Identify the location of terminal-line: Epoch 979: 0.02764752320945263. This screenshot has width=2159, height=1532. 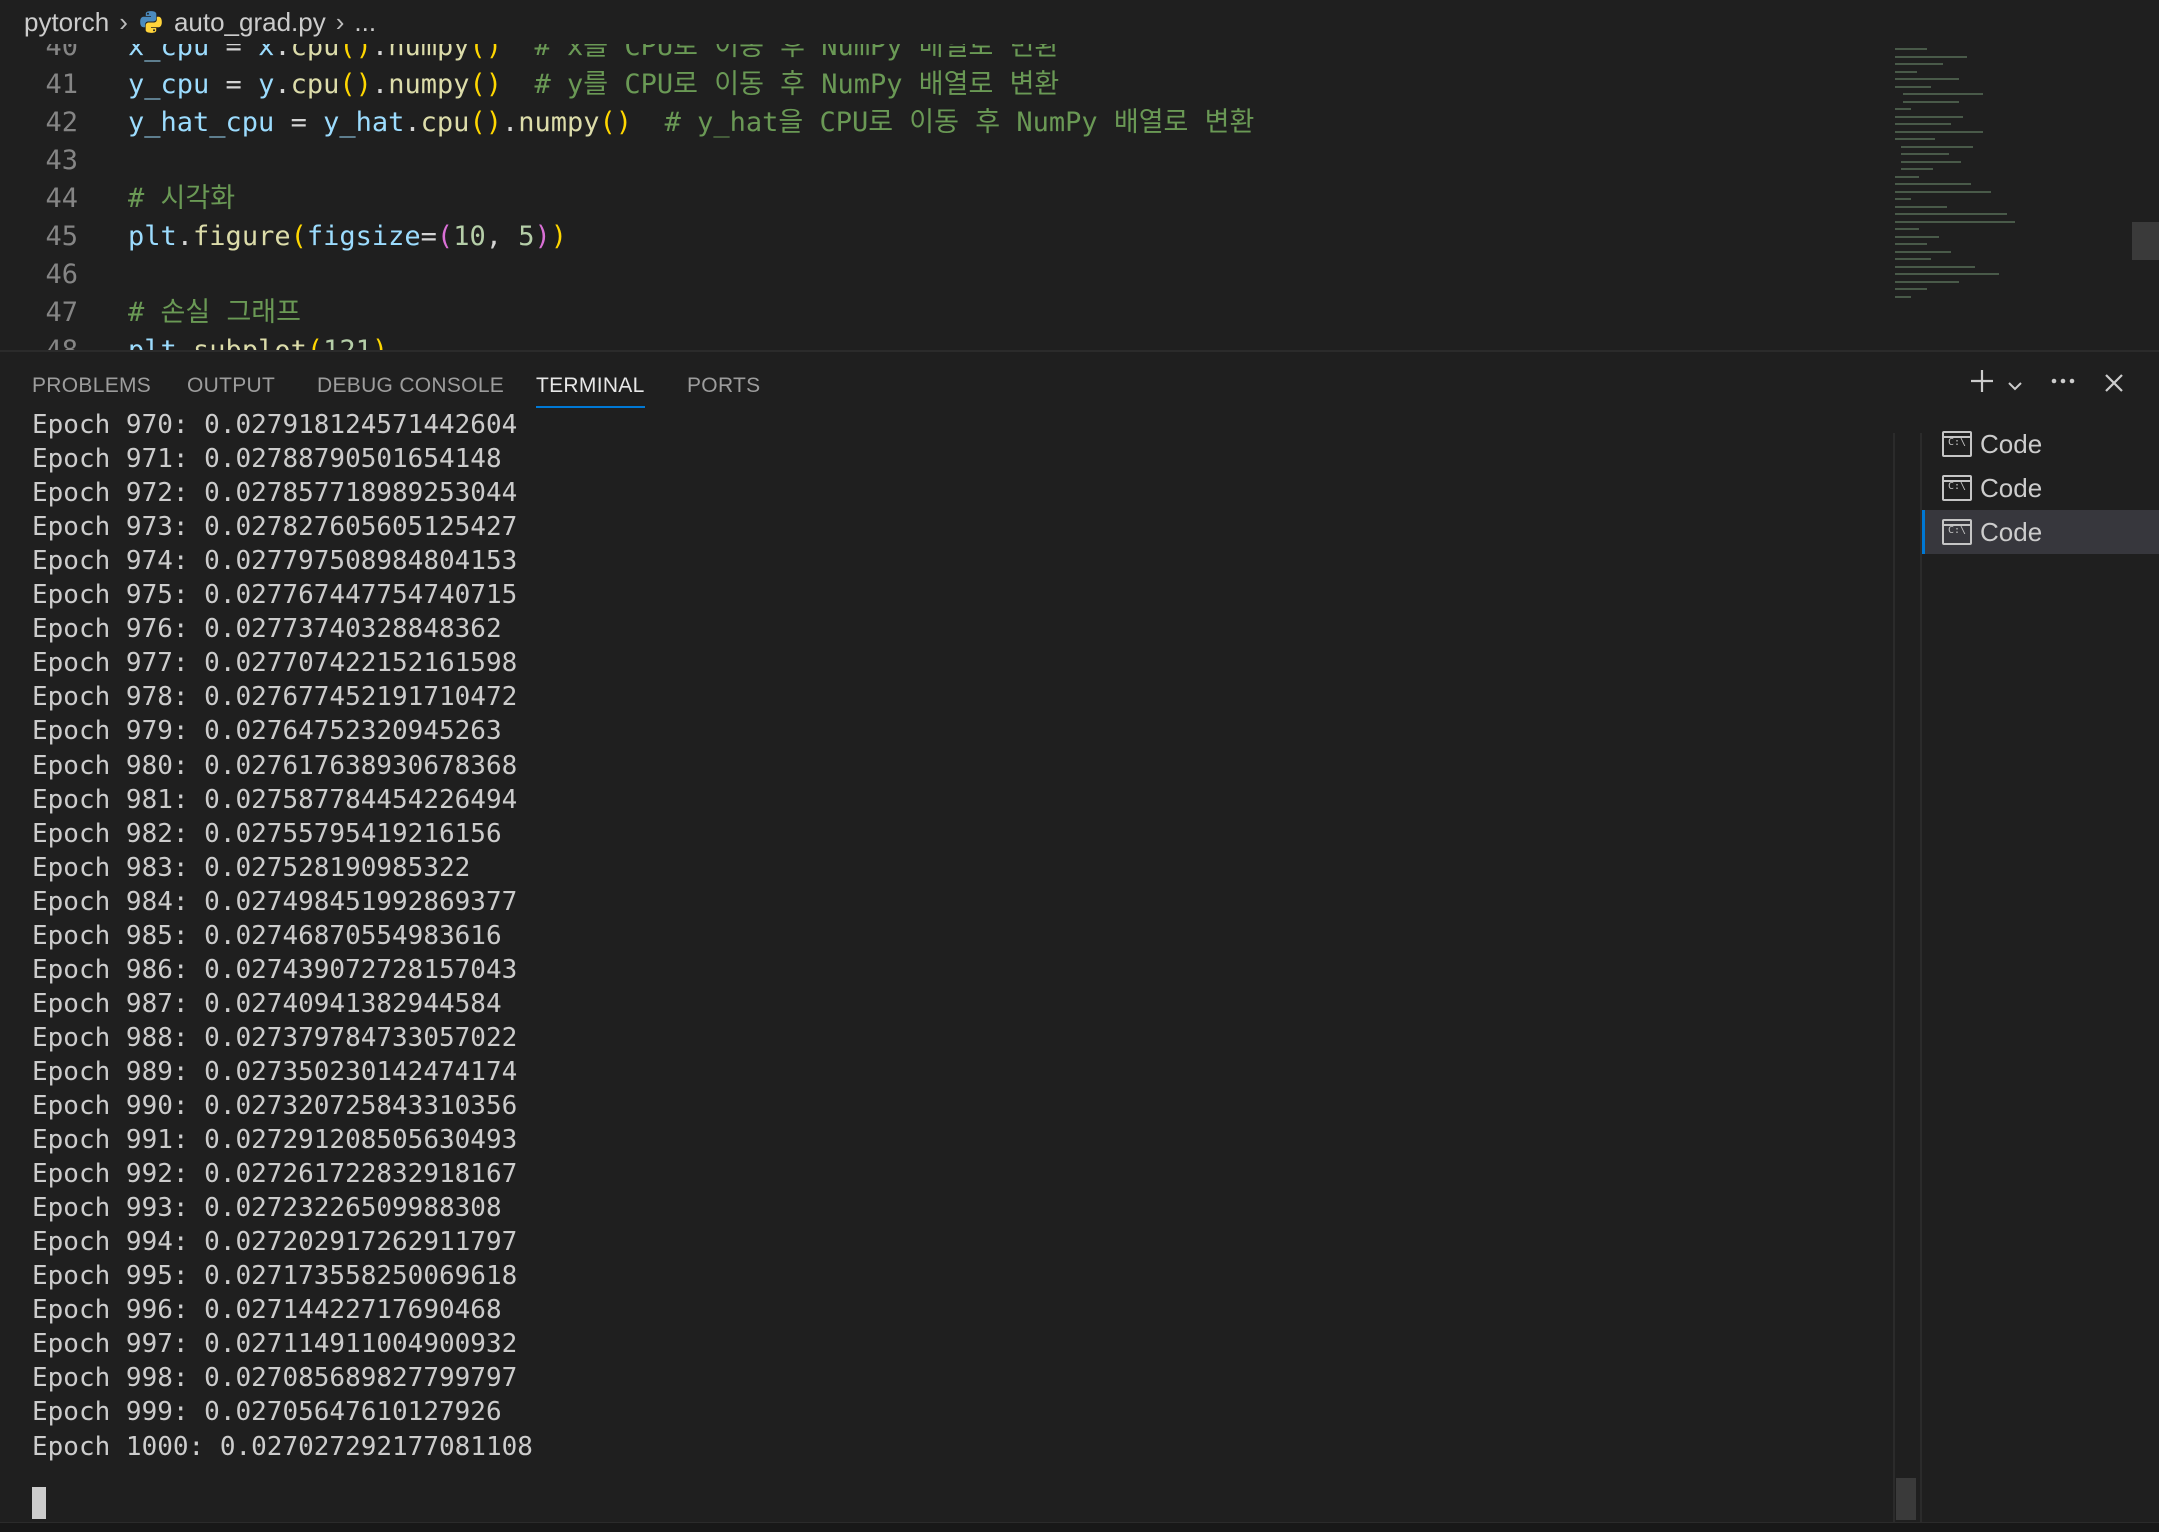
(267, 731).